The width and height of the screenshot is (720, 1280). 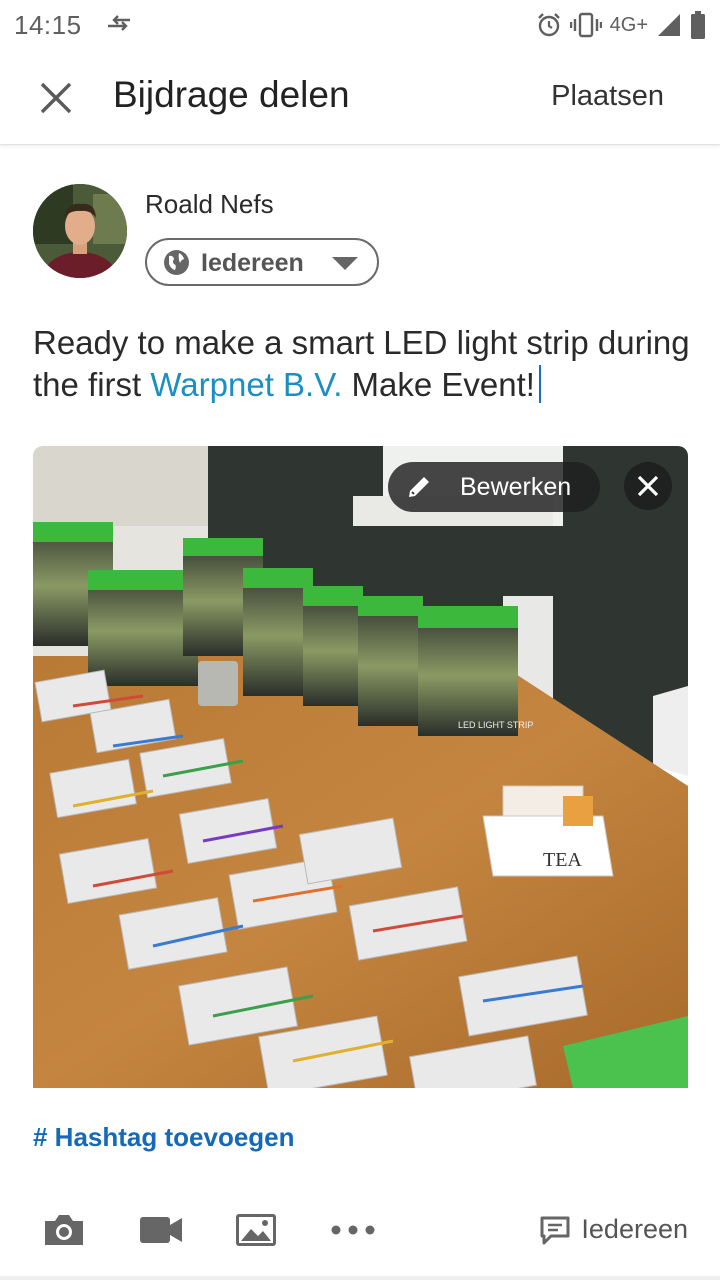 What do you see at coordinates (548, 25) in the screenshot?
I see `alarm-icon` at bounding box center [548, 25].